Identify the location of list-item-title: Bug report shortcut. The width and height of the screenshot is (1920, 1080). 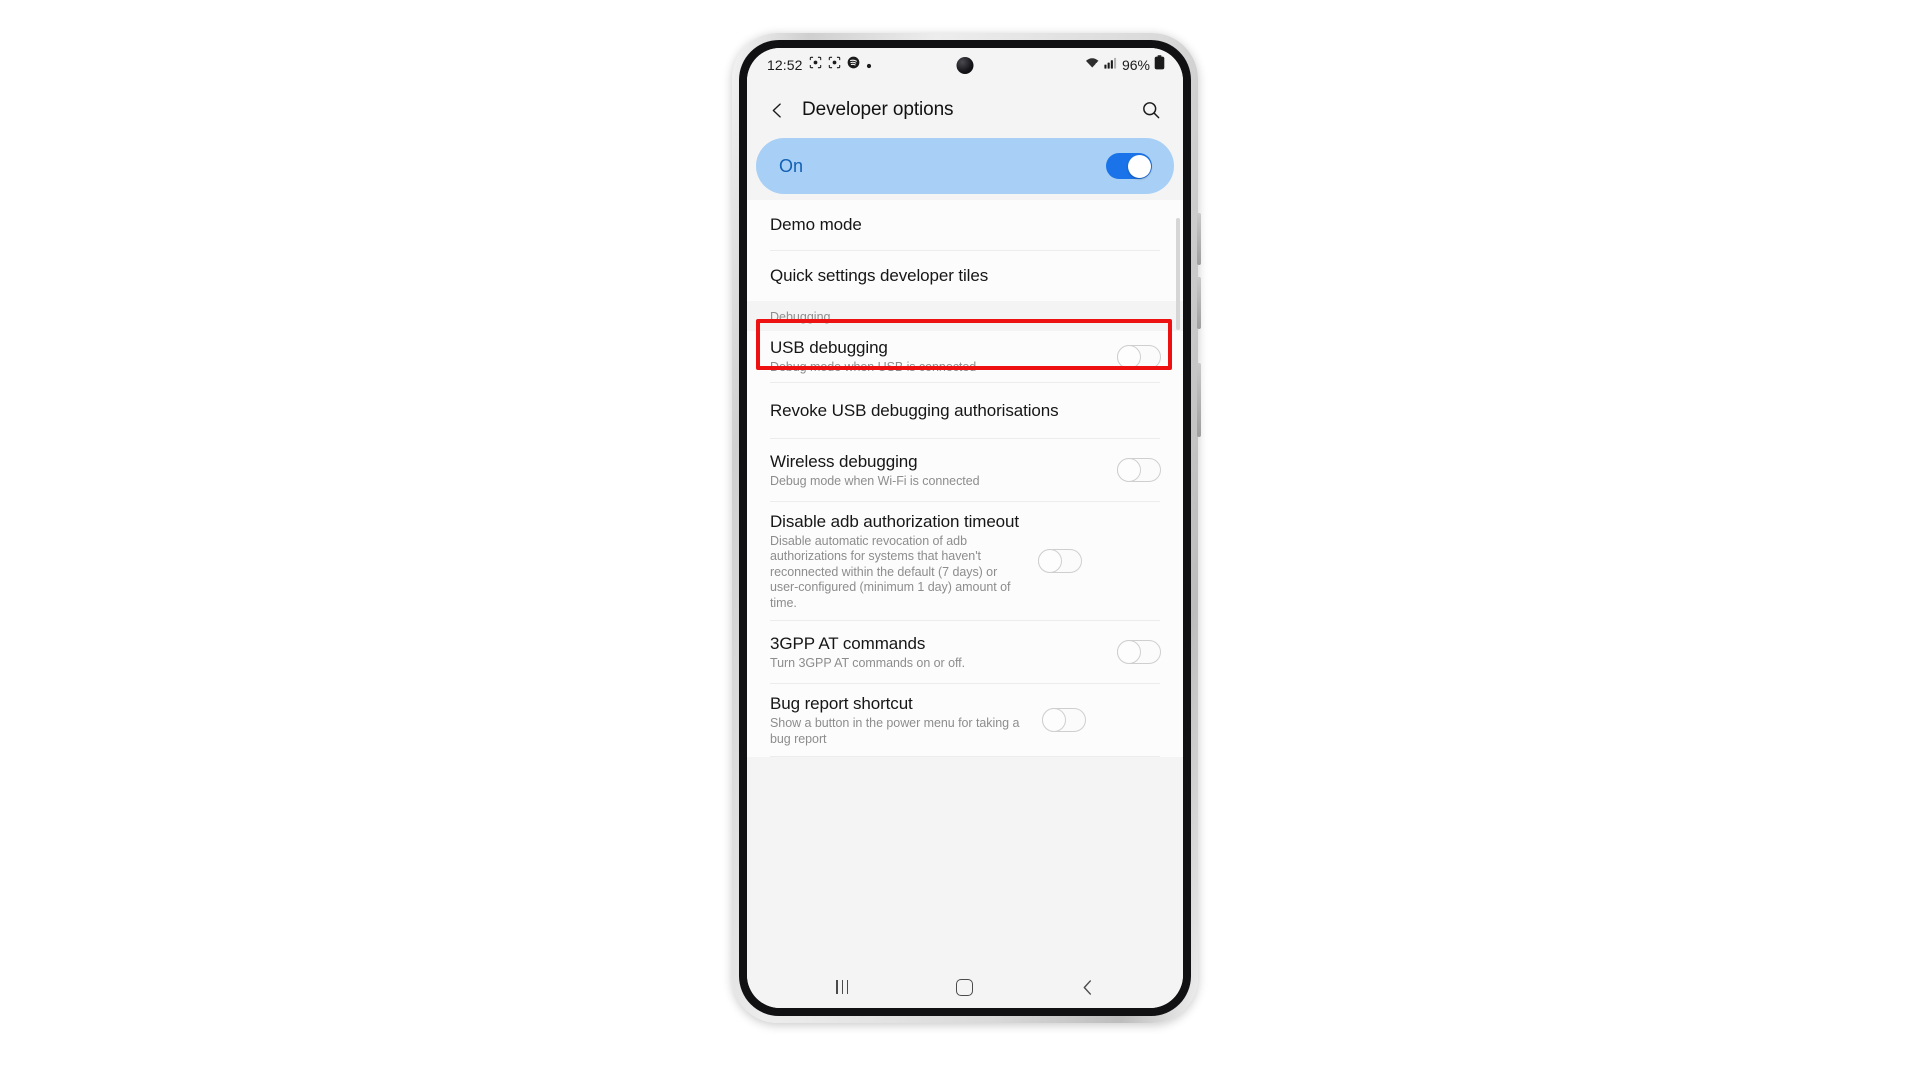
(841, 703).